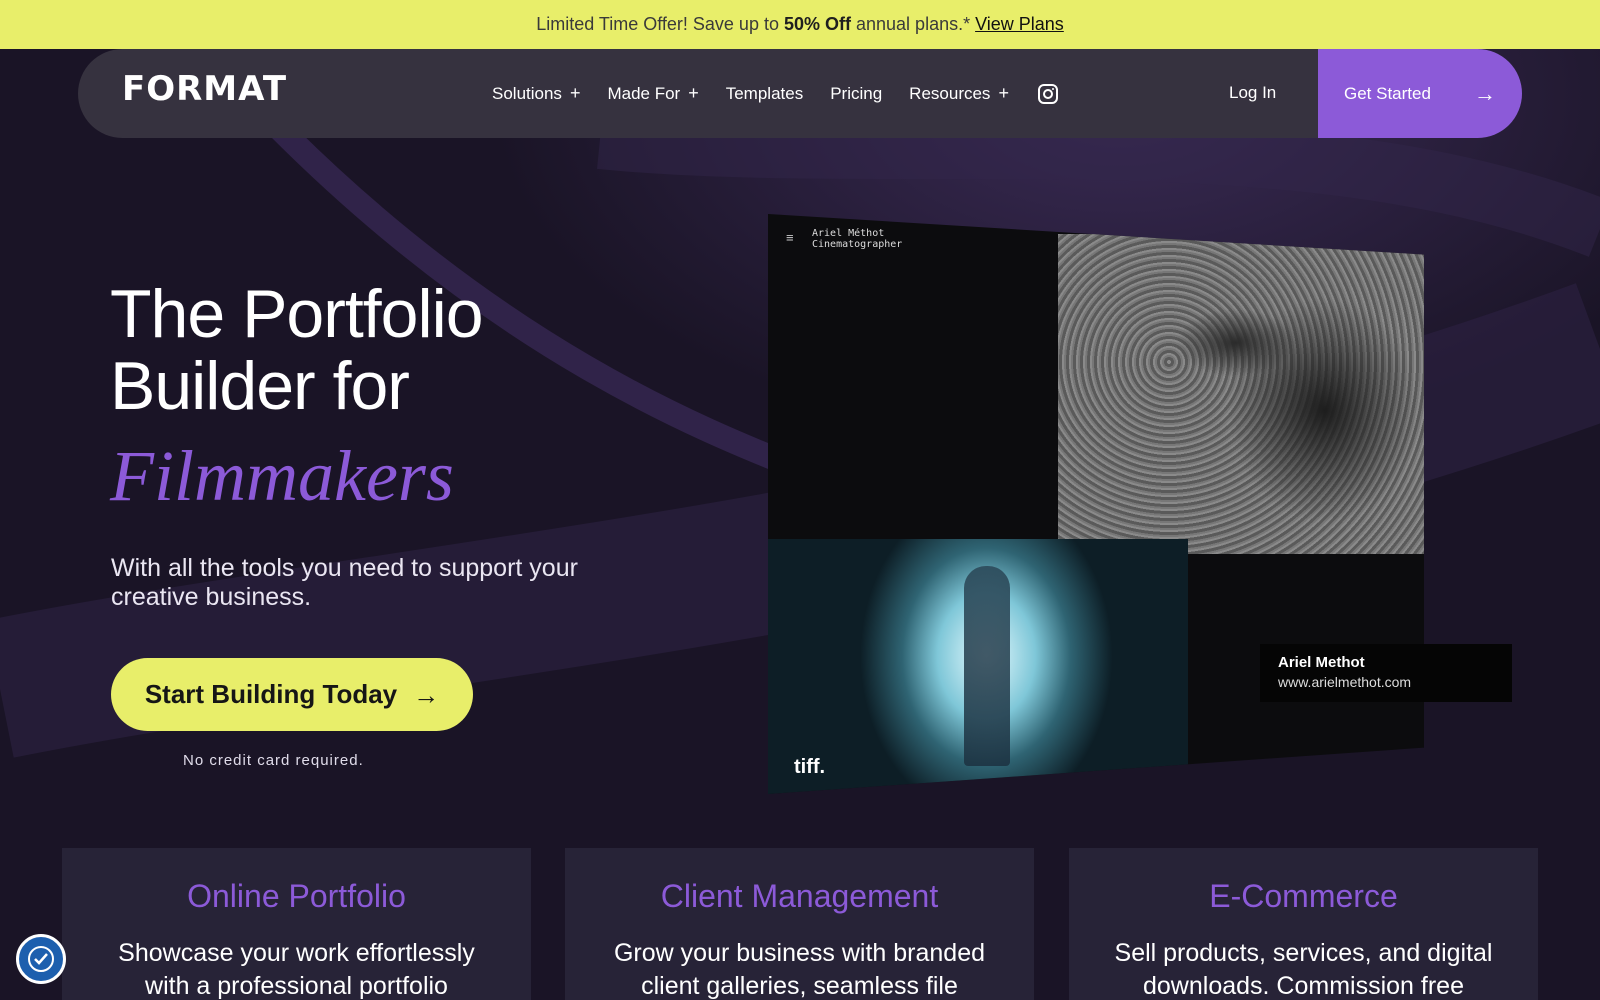  I want to click on get-started-label: Get Started, so click(1387, 93).